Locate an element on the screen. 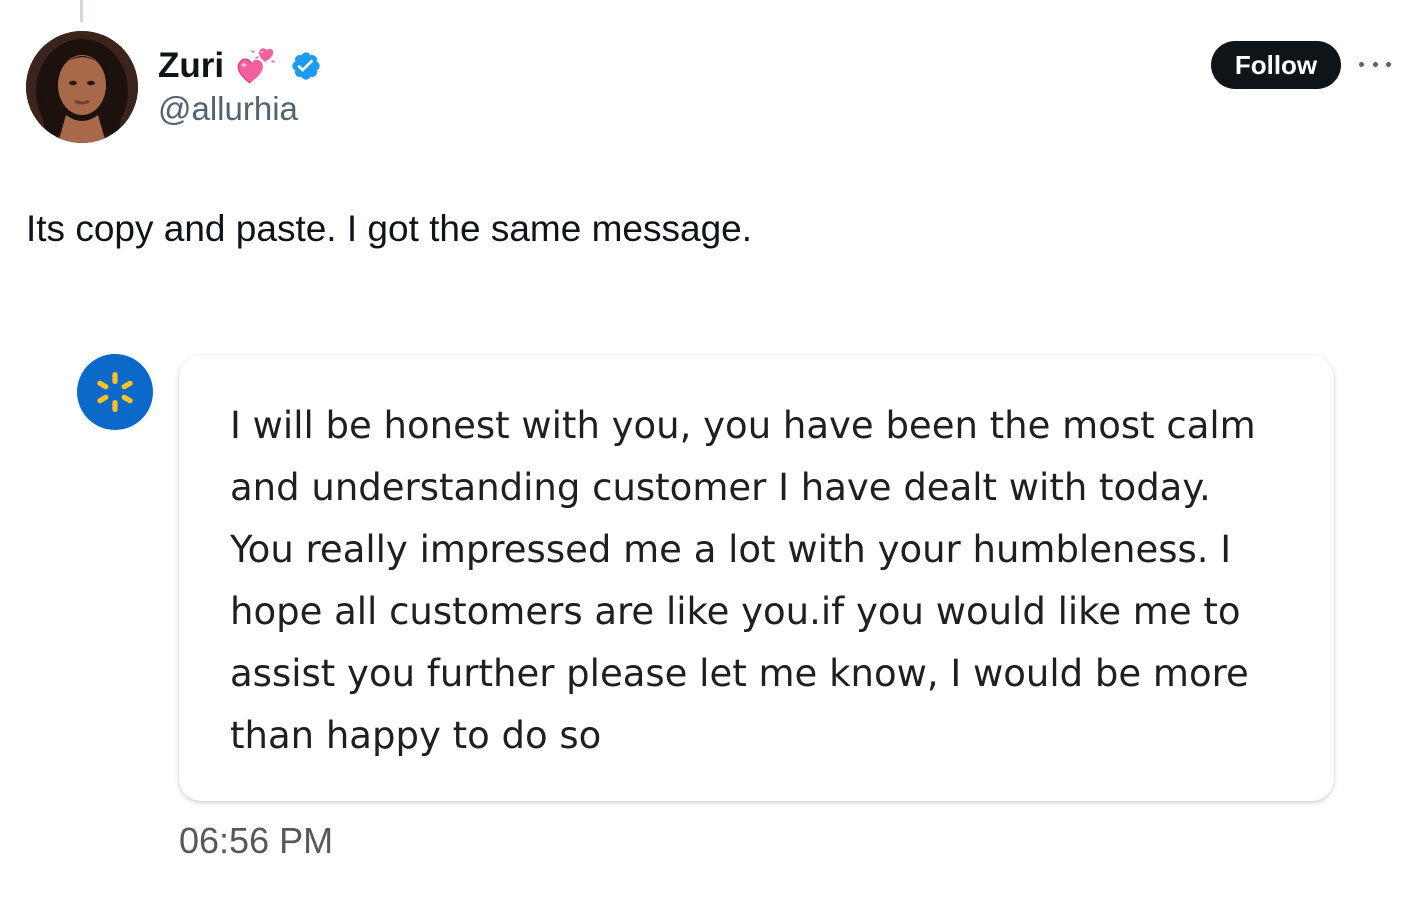  message-line: than happy to do so is located at coordinates (416, 735).